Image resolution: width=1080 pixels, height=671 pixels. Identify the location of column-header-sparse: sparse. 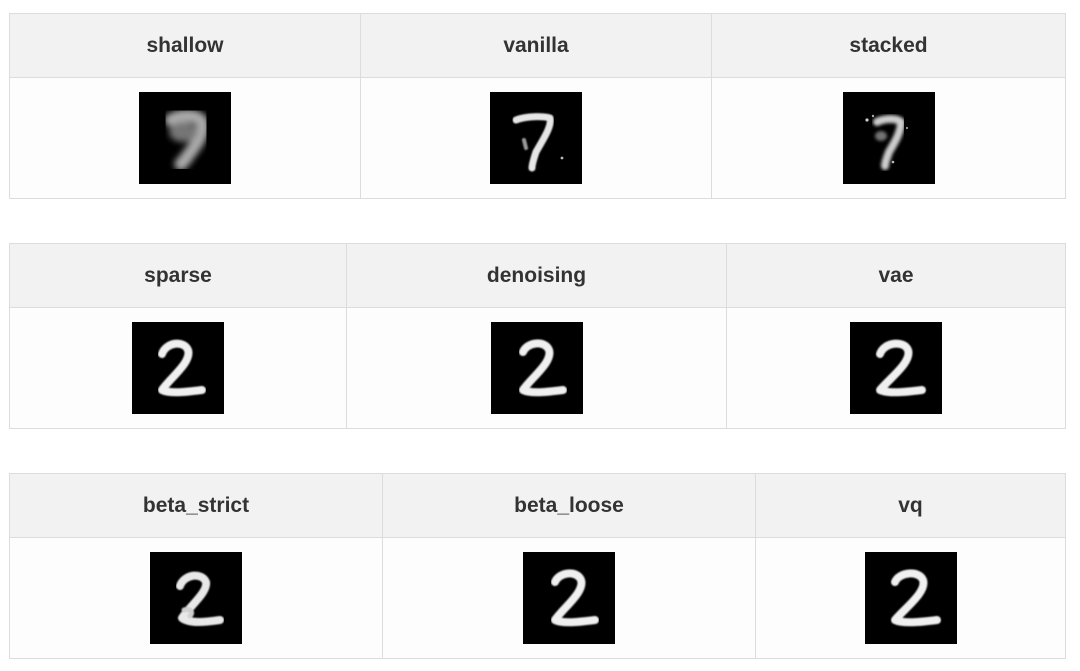
(178, 275).